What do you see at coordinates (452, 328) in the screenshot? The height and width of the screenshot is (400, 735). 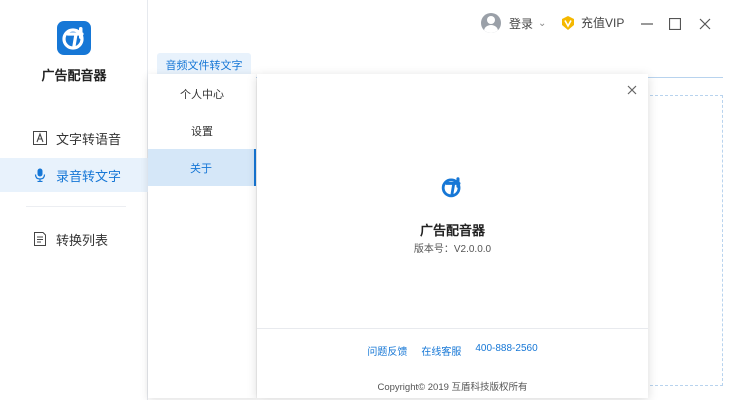 I see `dialog-divider` at bounding box center [452, 328].